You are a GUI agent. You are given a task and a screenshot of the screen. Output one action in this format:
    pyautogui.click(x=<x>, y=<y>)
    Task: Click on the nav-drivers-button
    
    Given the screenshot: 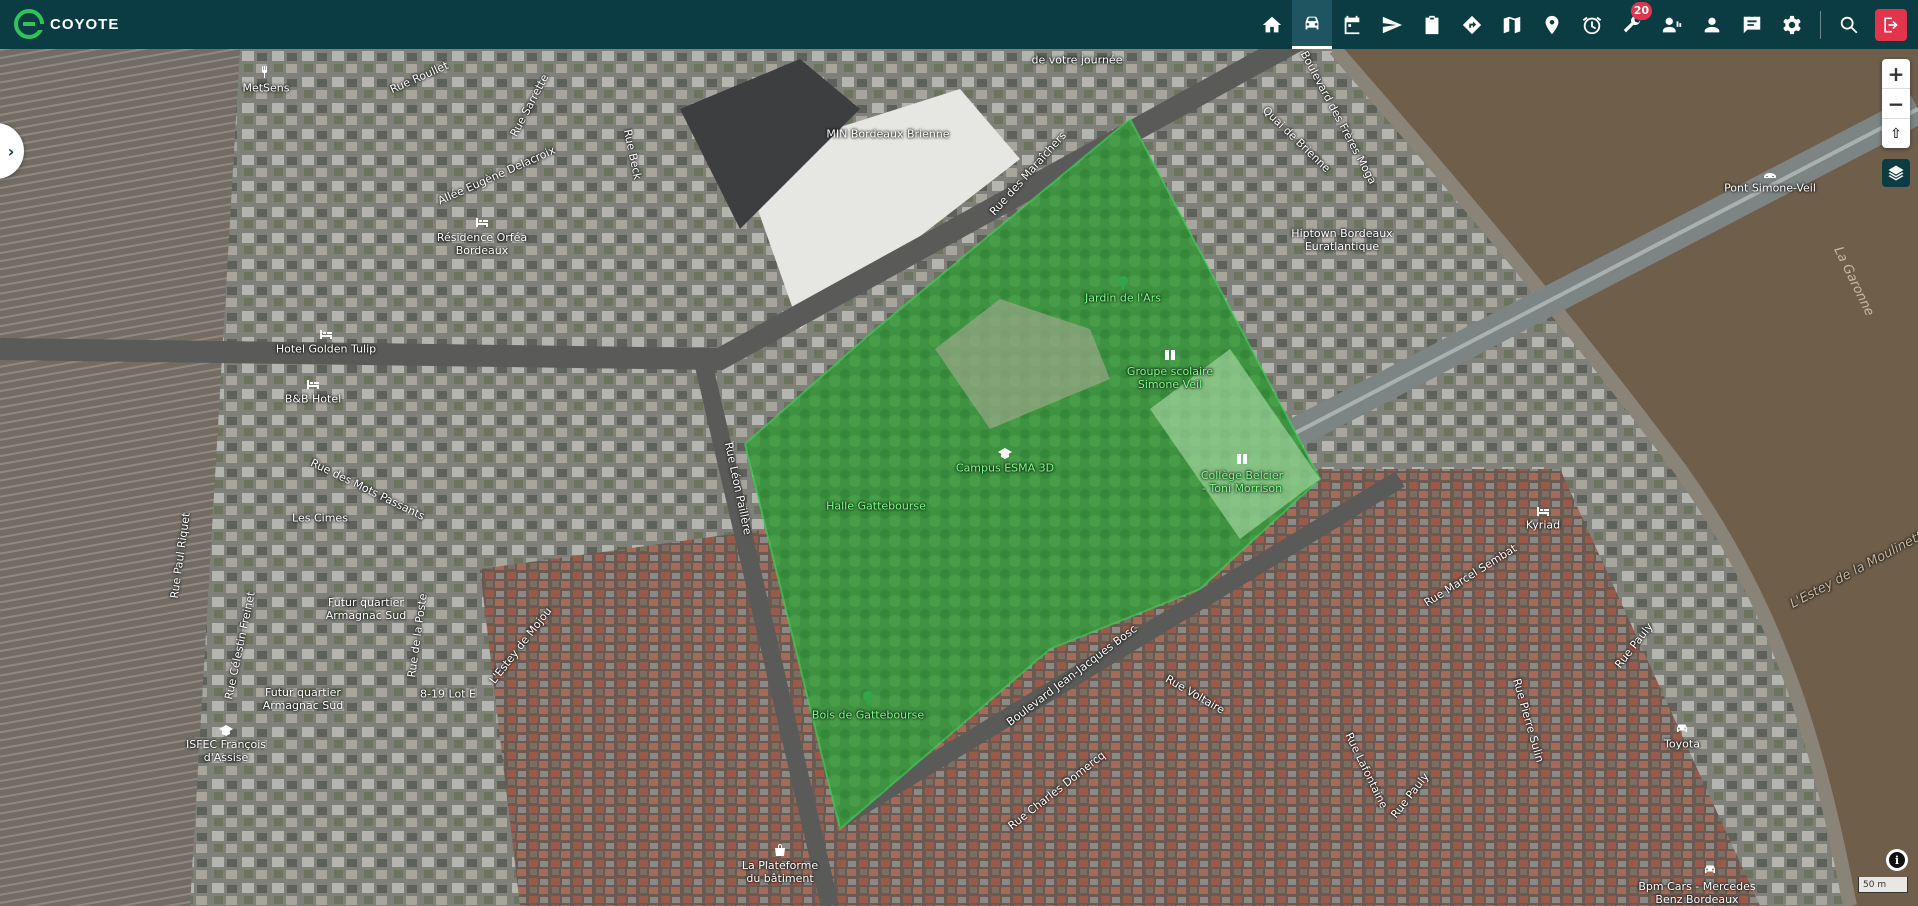 What is the action you would take?
    pyautogui.click(x=1672, y=24)
    